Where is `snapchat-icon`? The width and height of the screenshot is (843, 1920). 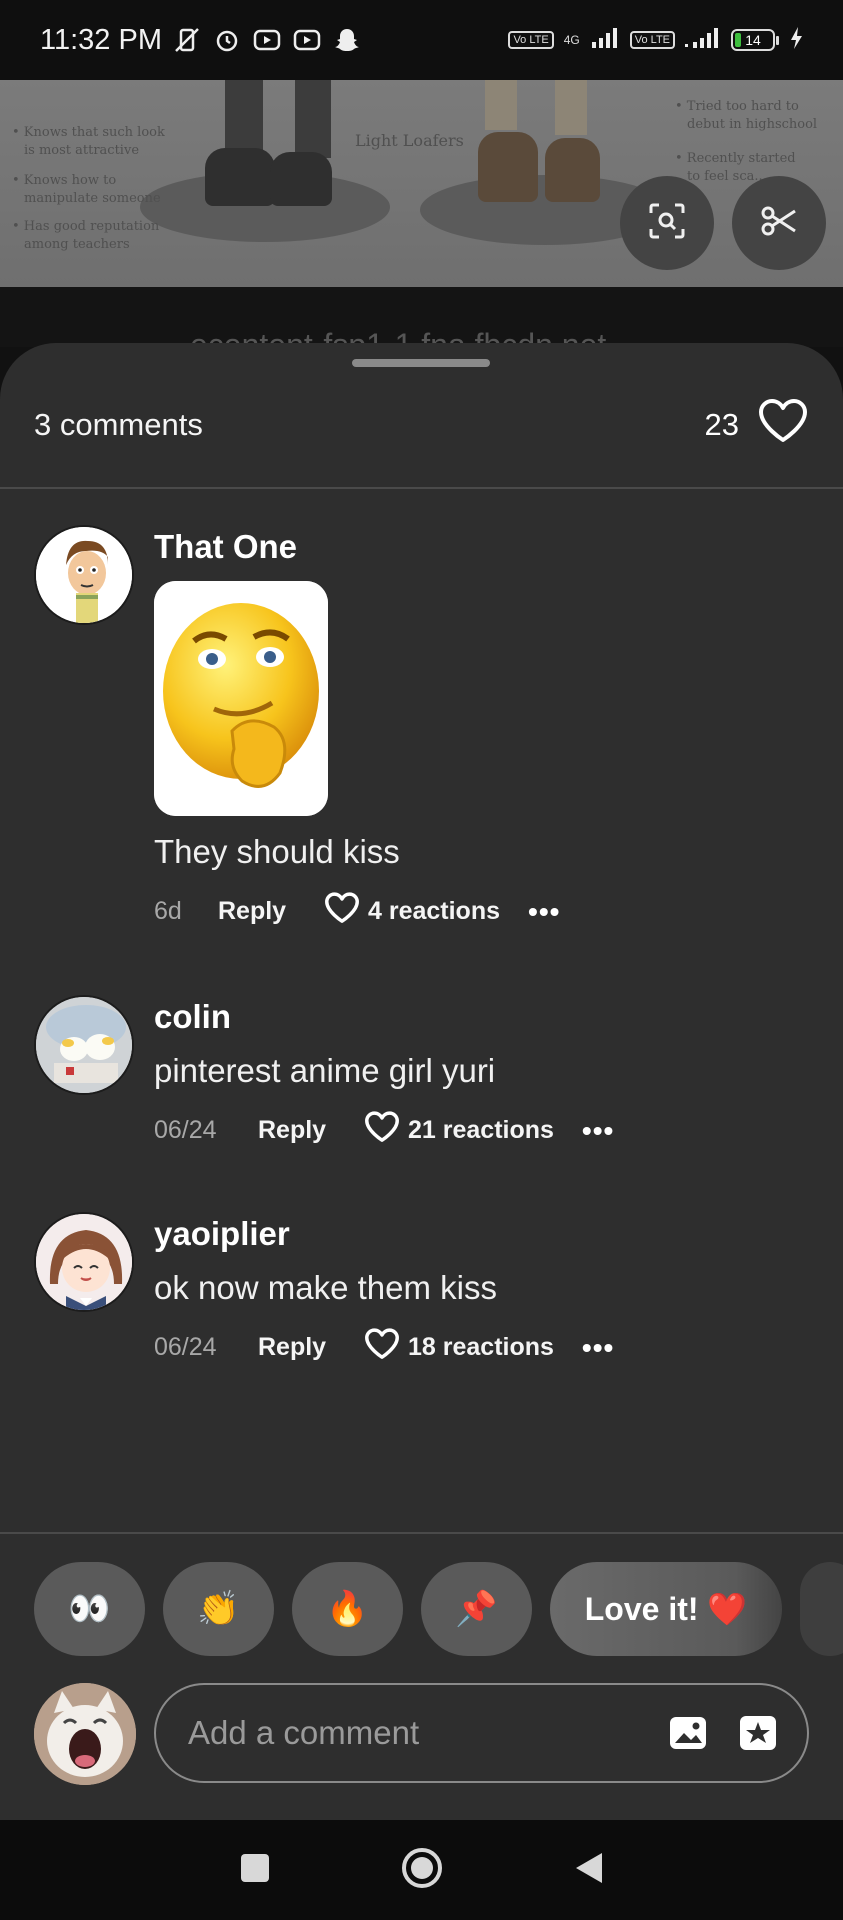 snapchat-icon is located at coordinates (347, 40).